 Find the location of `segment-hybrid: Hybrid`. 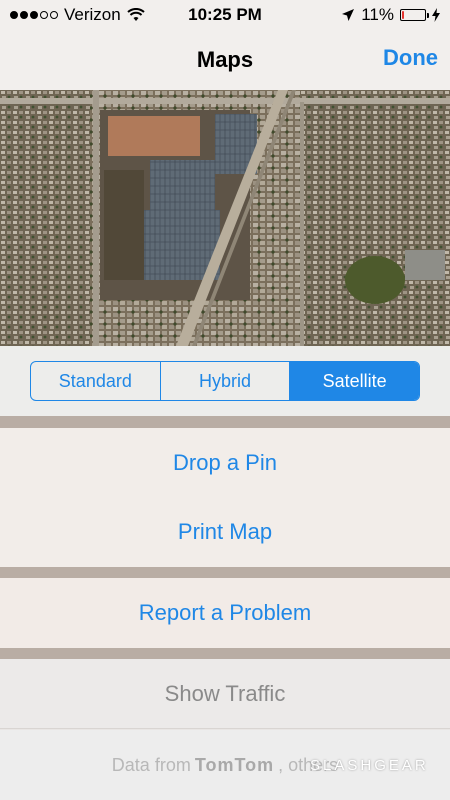

segment-hybrid: Hybrid is located at coordinates (226, 381).